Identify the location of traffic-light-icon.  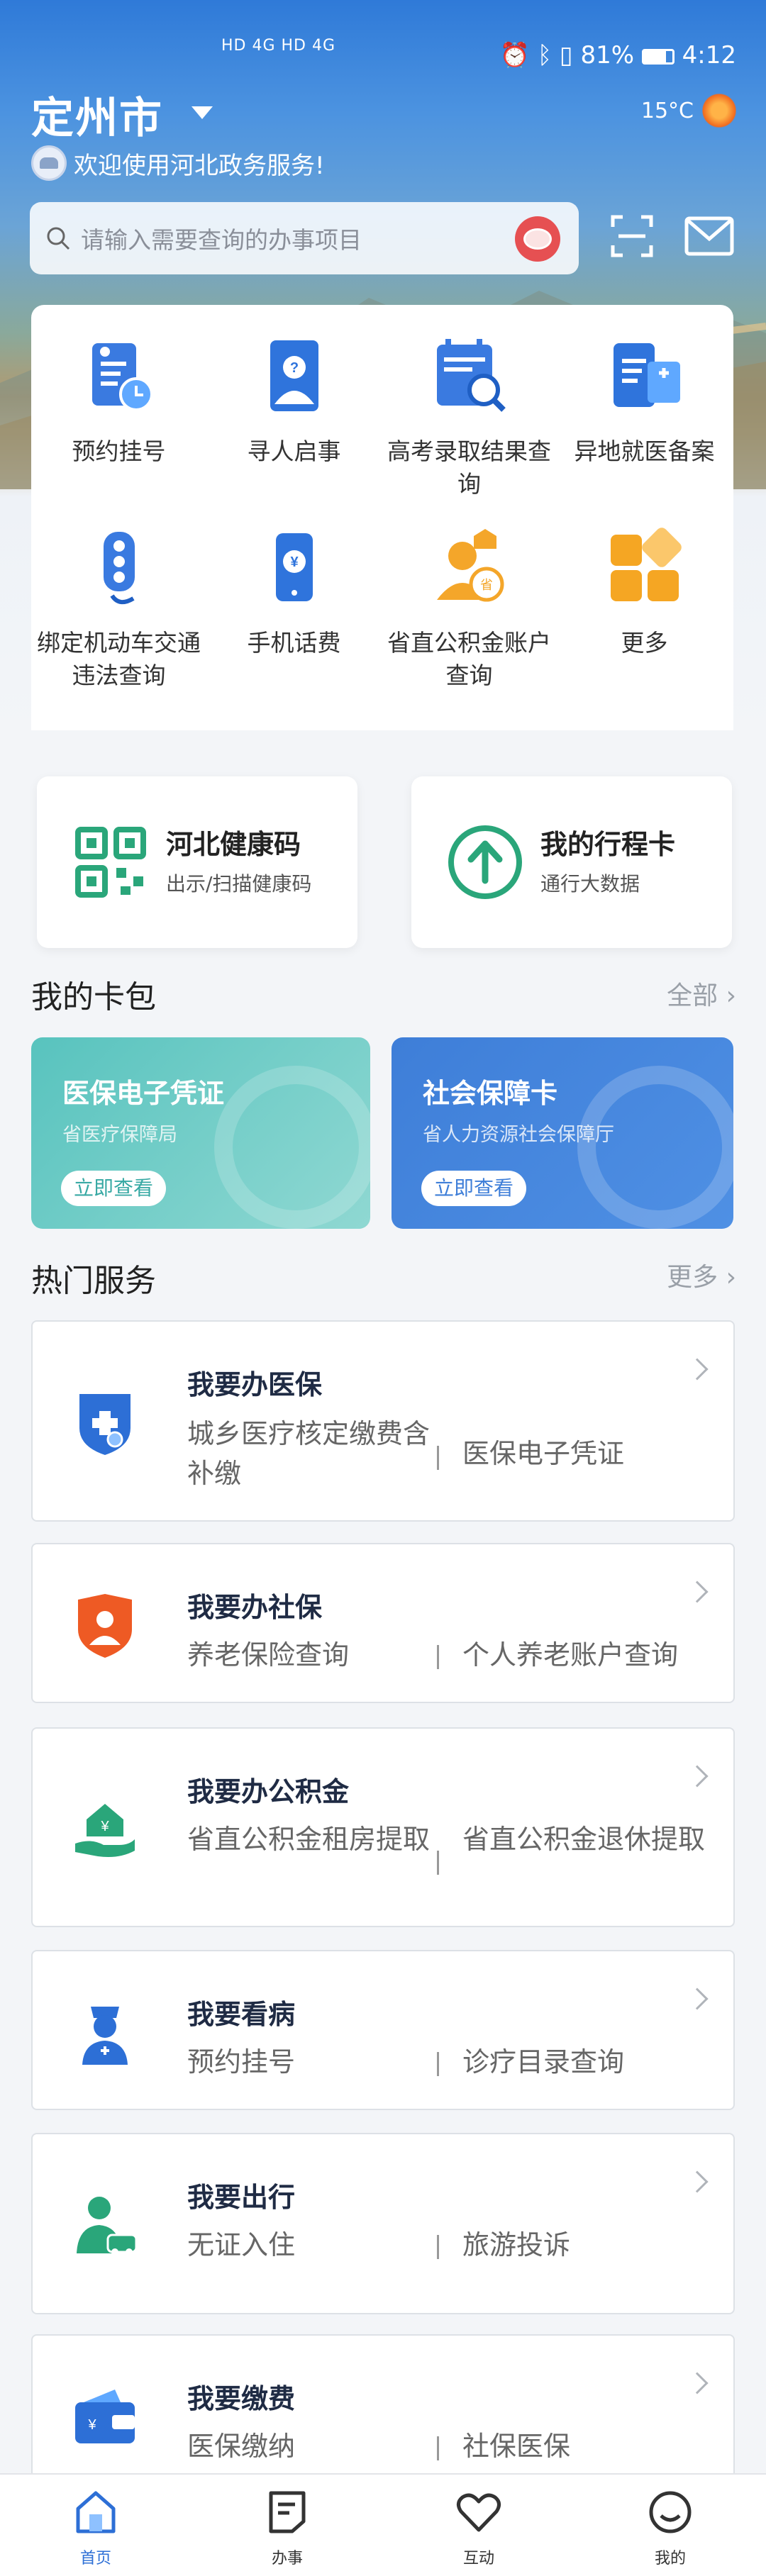
(119, 568).